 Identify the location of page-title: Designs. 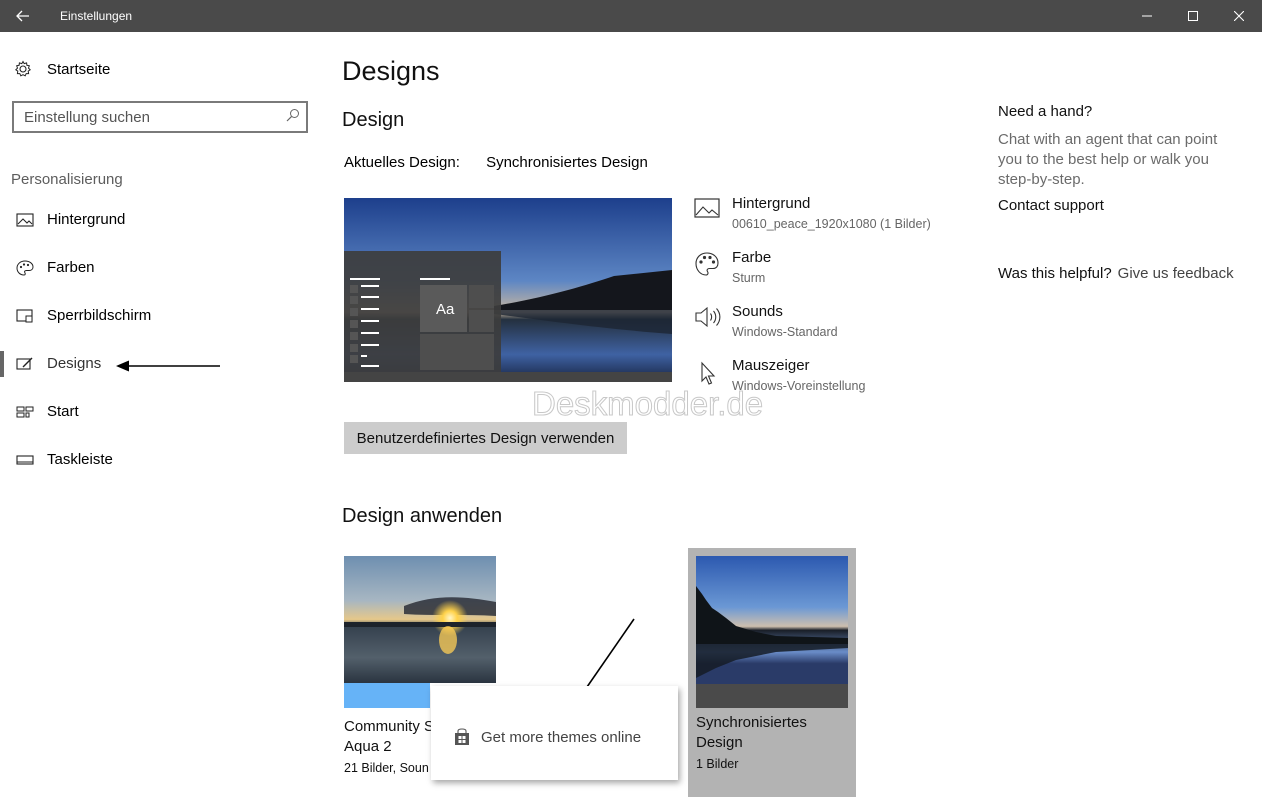
(391, 71).